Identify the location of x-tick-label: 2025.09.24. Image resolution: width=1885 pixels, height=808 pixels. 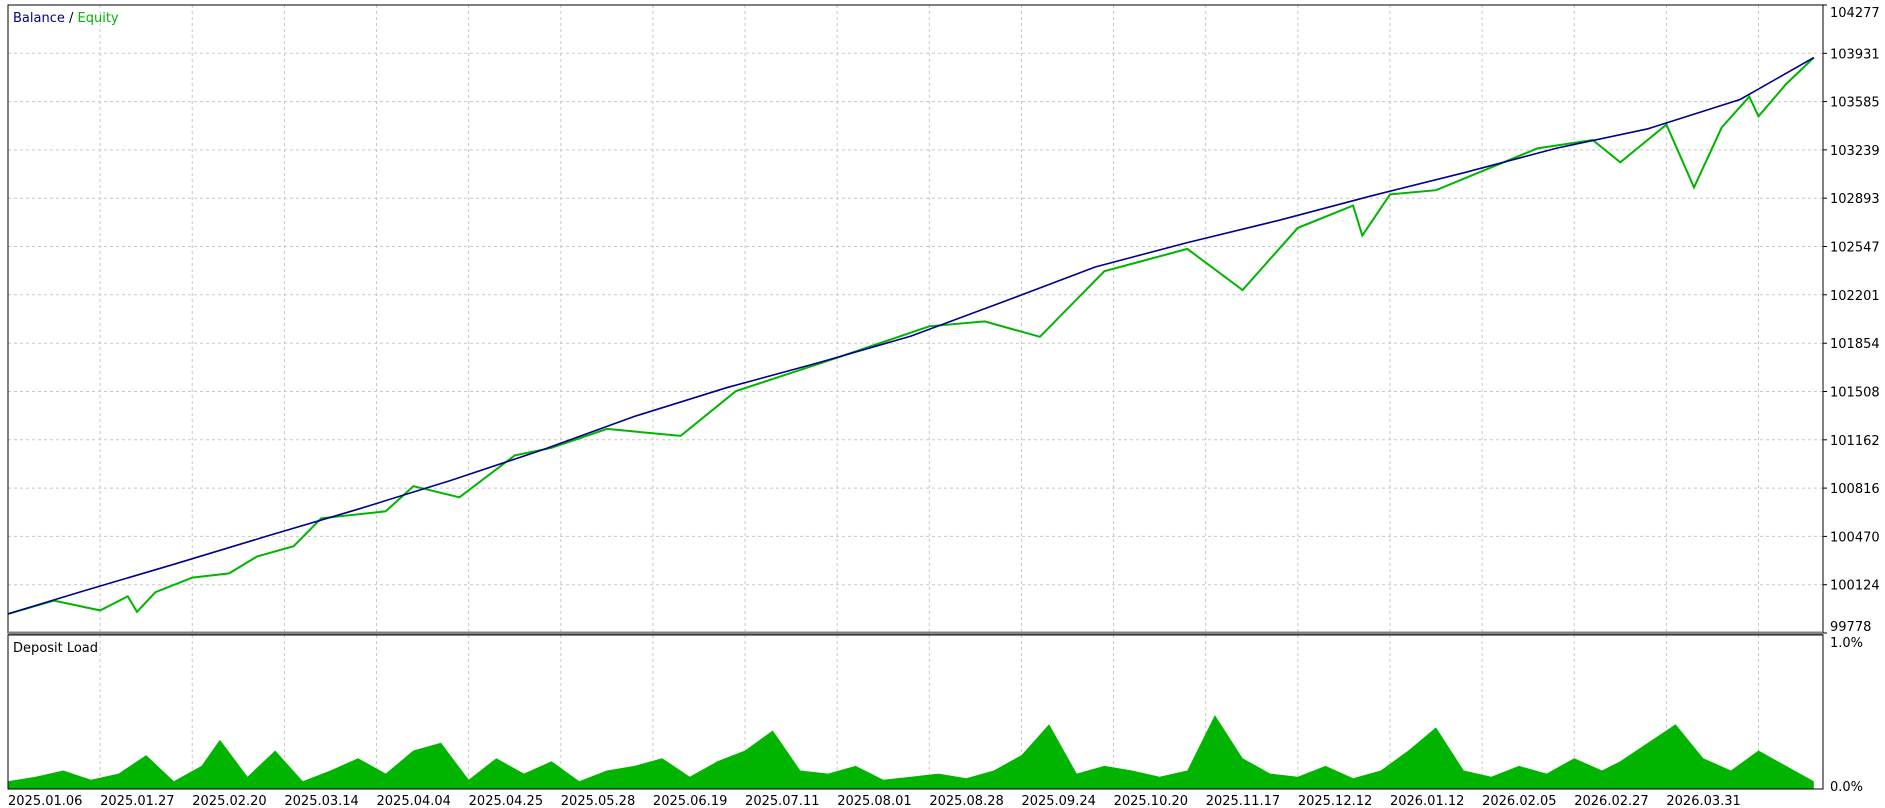
(1058, 801).